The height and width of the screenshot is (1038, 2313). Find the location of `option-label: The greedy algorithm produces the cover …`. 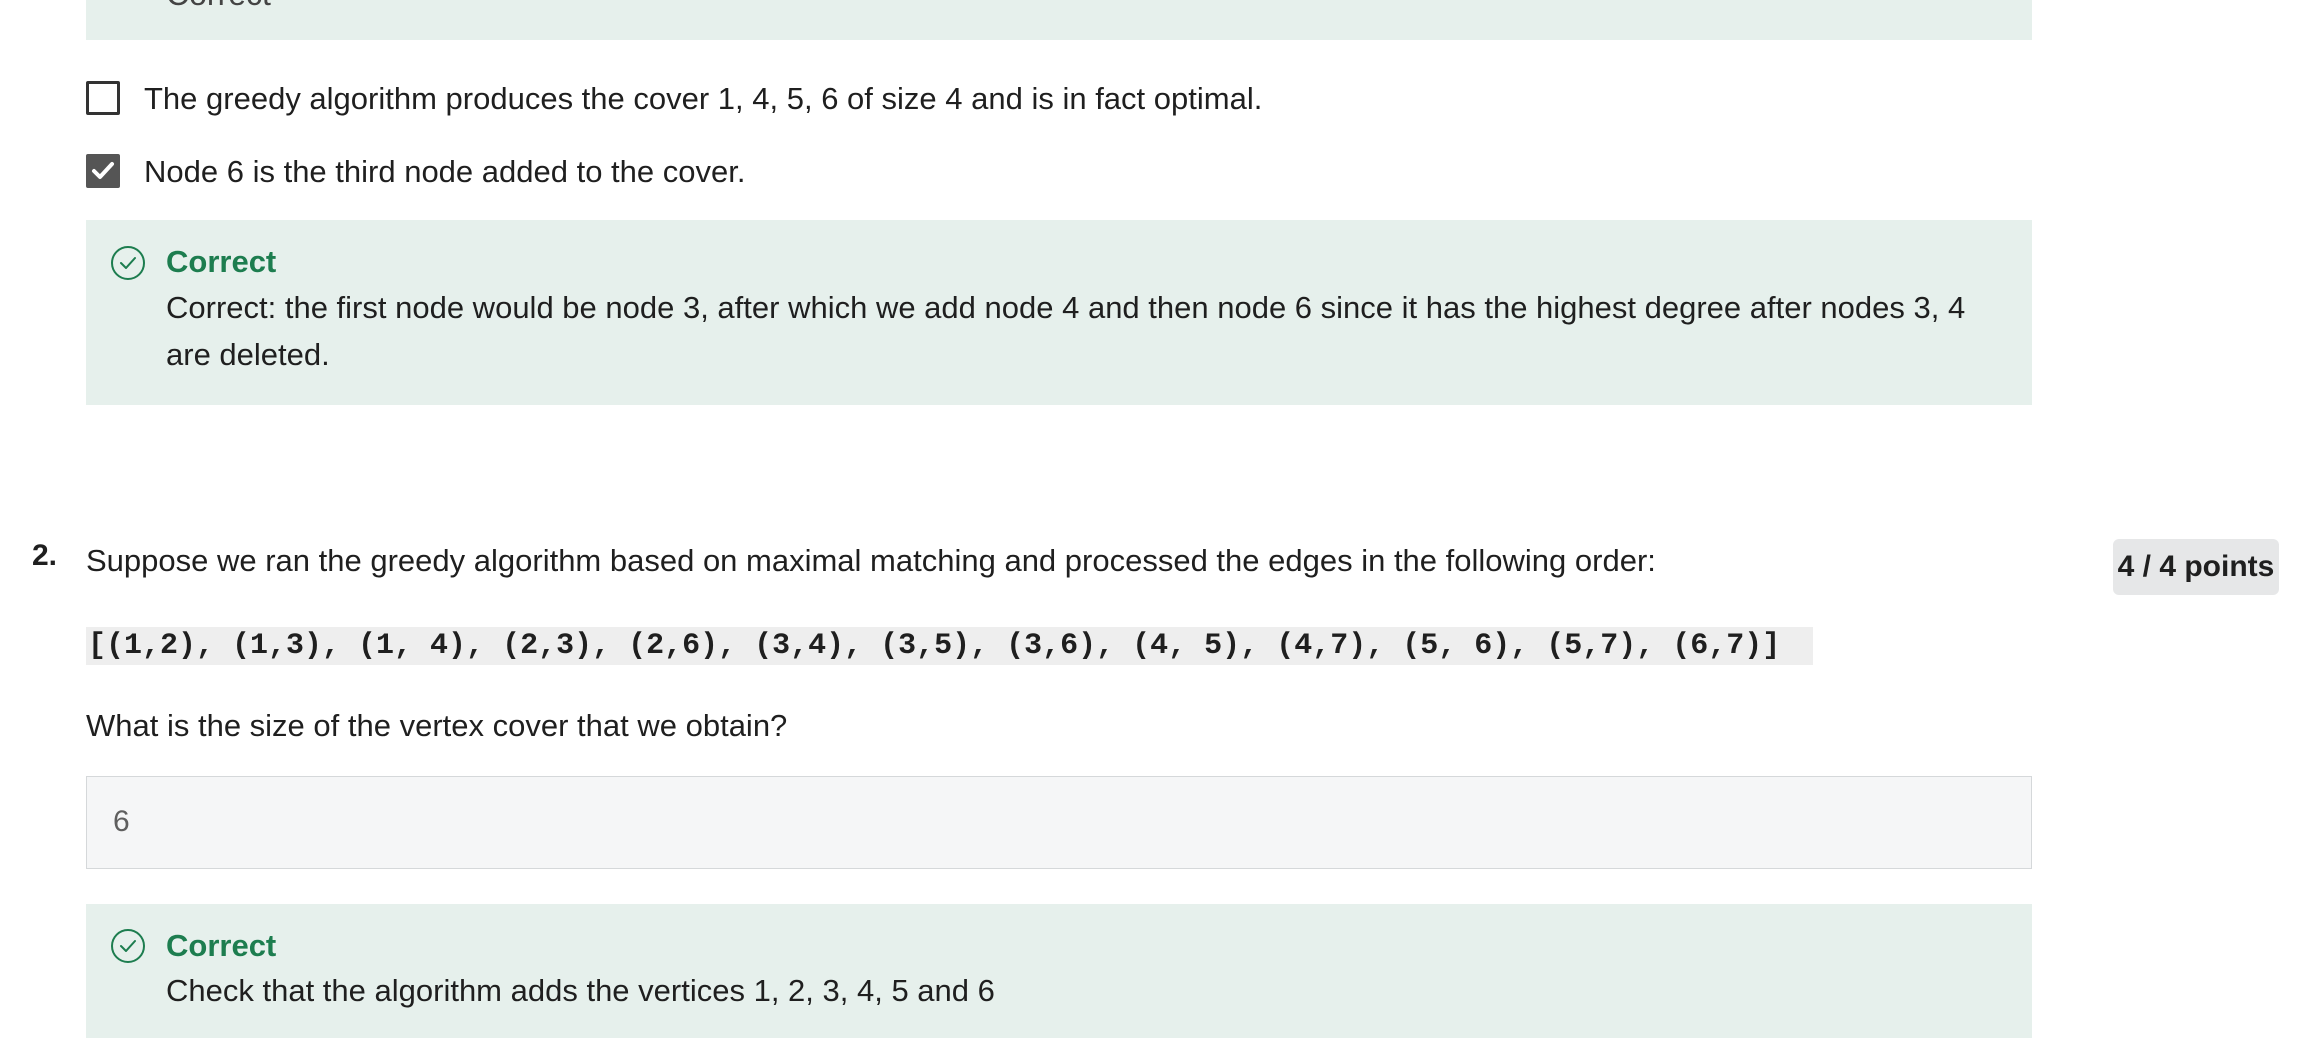

option-label: The greedy algorithm produces the cover … is located at coordinates (703, 98).